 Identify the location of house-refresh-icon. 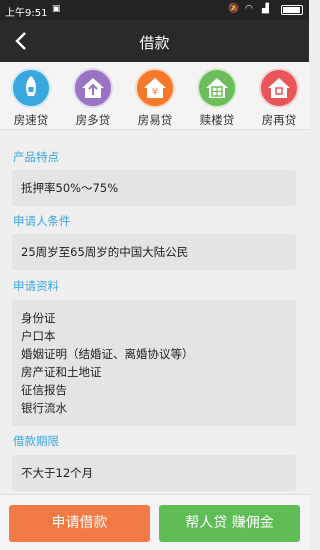
(279, 88).